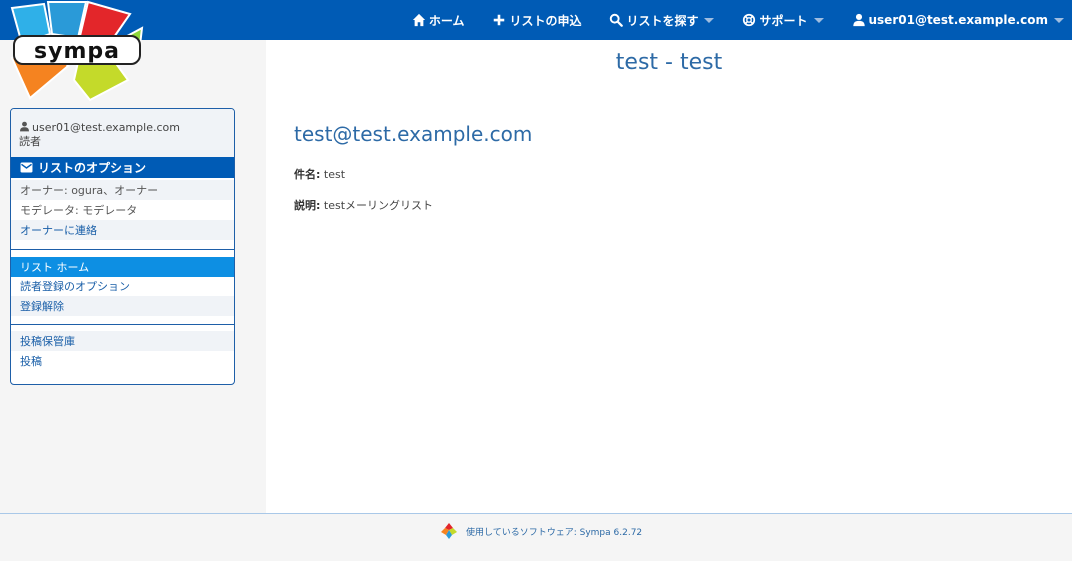  Describe the element at coordinates (122, 267) in the screenshot. I see `sidebar-item-list-home: リスト ホーム` at that location.